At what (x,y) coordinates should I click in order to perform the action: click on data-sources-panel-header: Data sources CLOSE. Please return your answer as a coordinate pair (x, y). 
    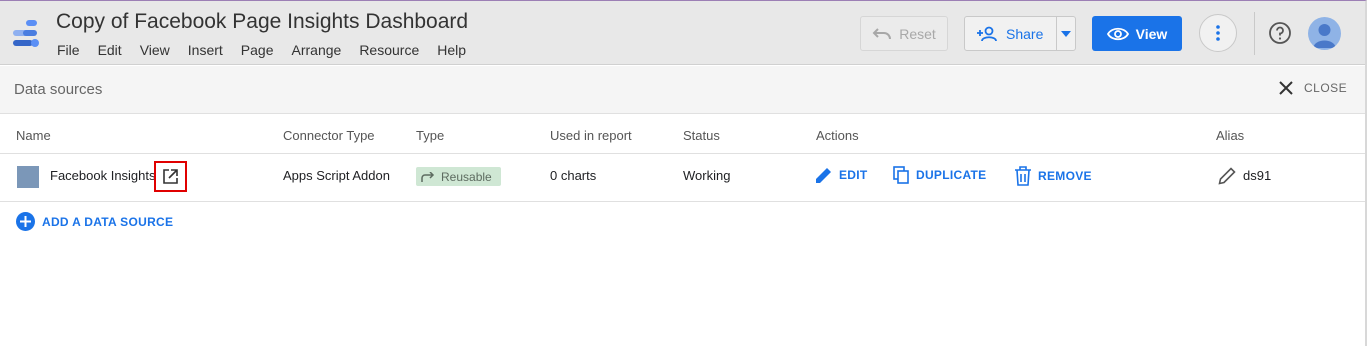
    Looking at the image, I should click on (682, 90).